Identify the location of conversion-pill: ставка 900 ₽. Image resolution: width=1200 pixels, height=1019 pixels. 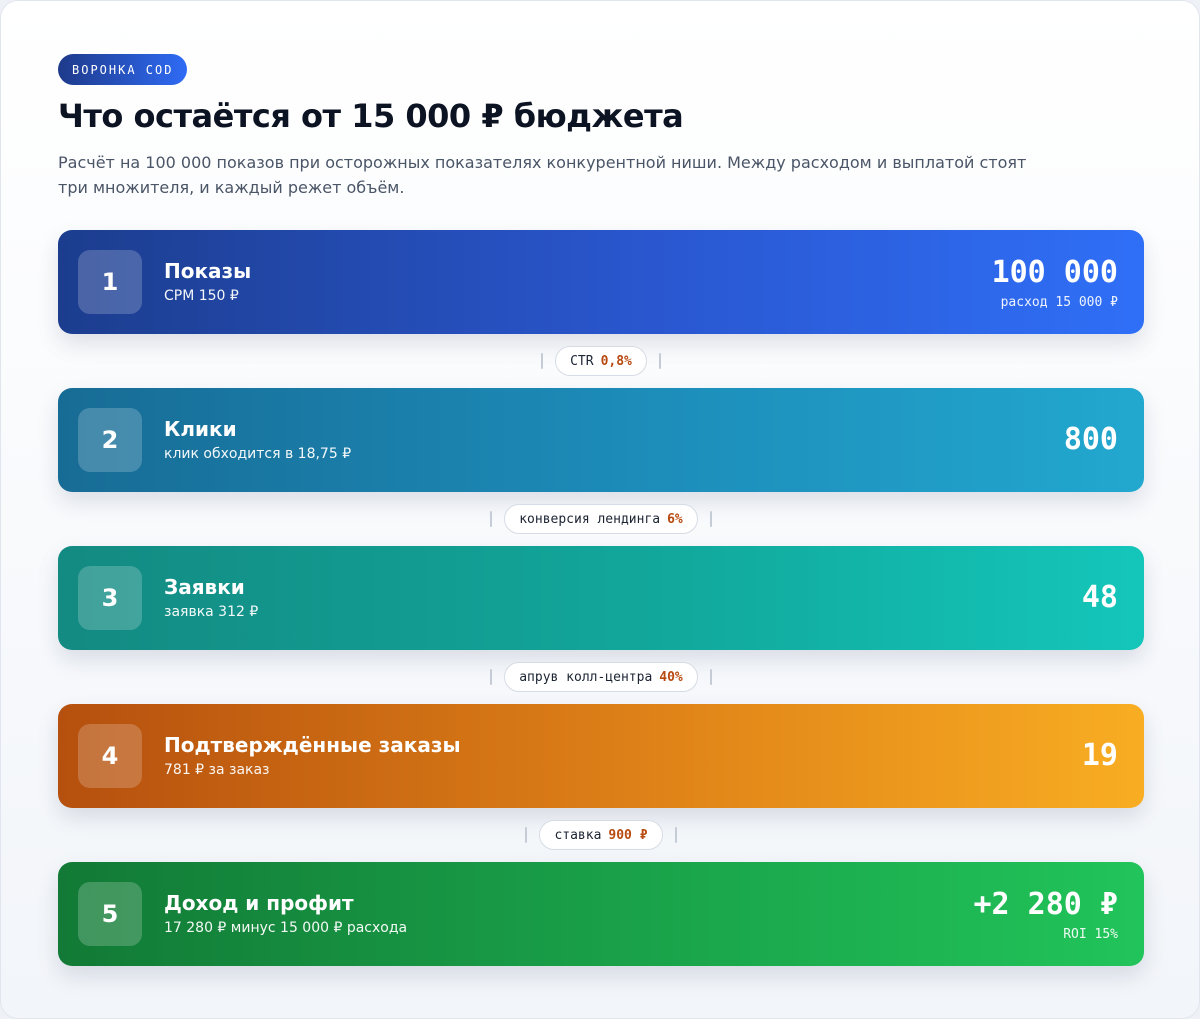
(601, 835).